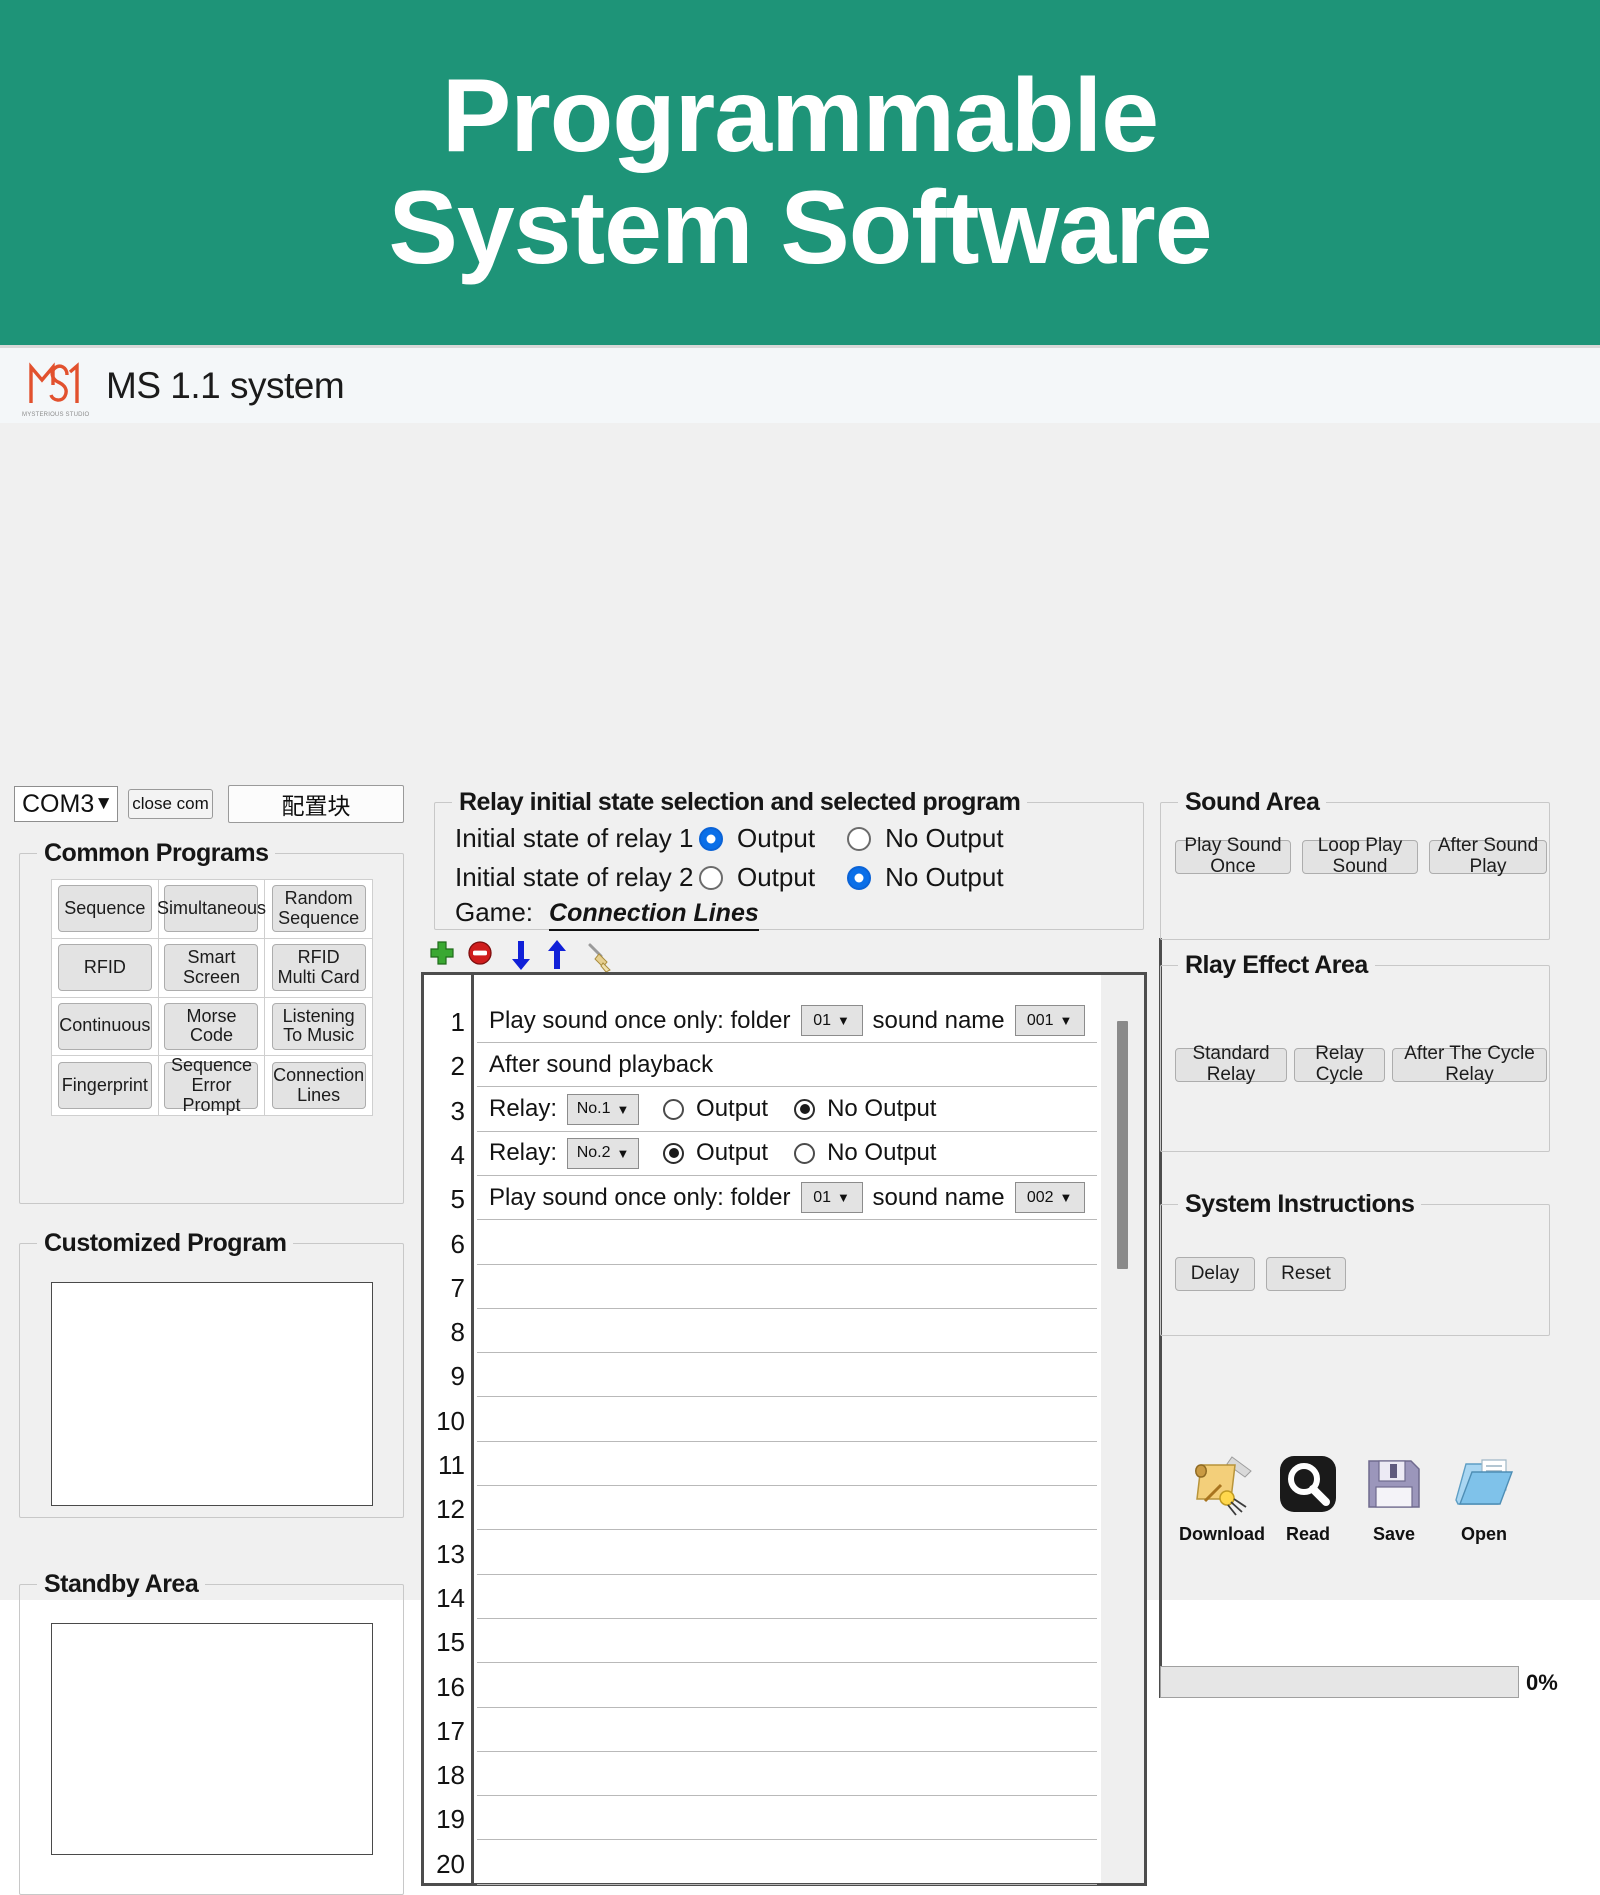  I want to click on move-down-icon, so click(521, 957).